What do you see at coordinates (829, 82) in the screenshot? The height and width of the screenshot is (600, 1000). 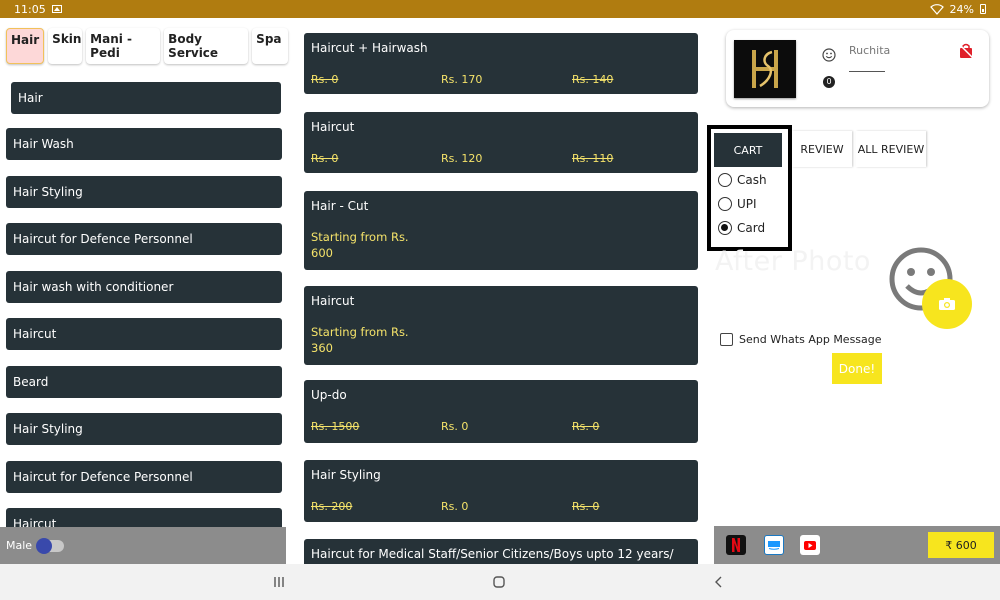 I see `count-badge: 0` at bounding box center [829, 82].